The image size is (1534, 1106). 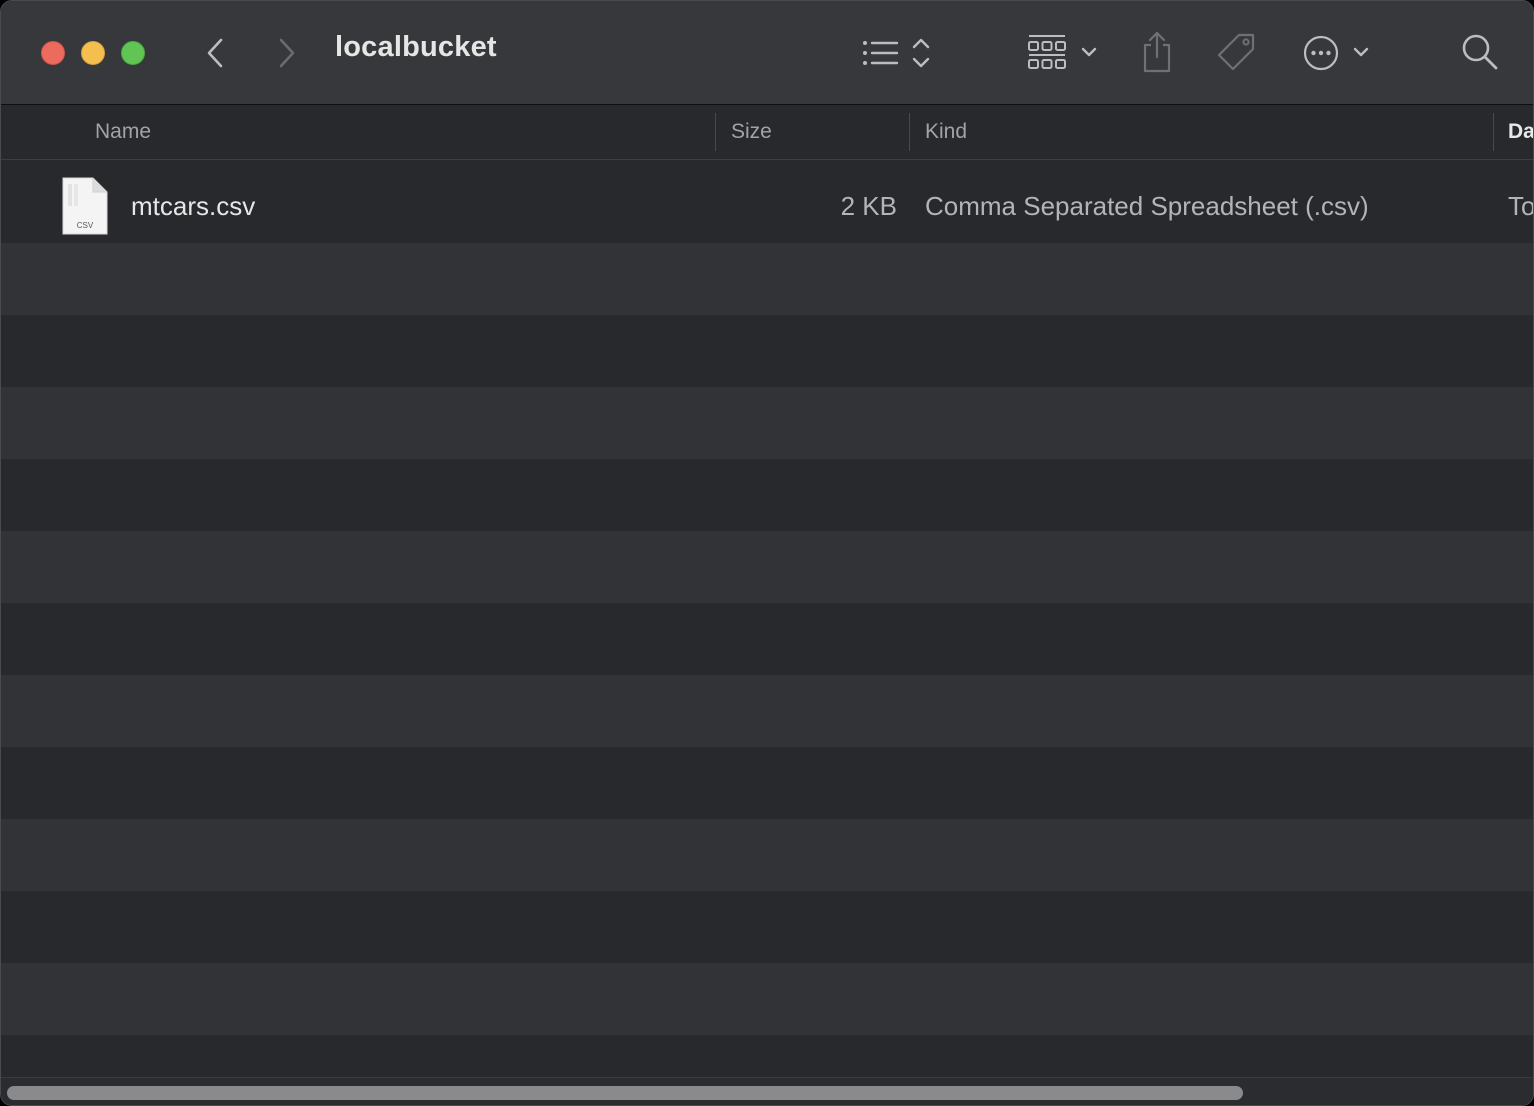 I want to click on horizontal-scrollbar, so click(x=767, y=1091).